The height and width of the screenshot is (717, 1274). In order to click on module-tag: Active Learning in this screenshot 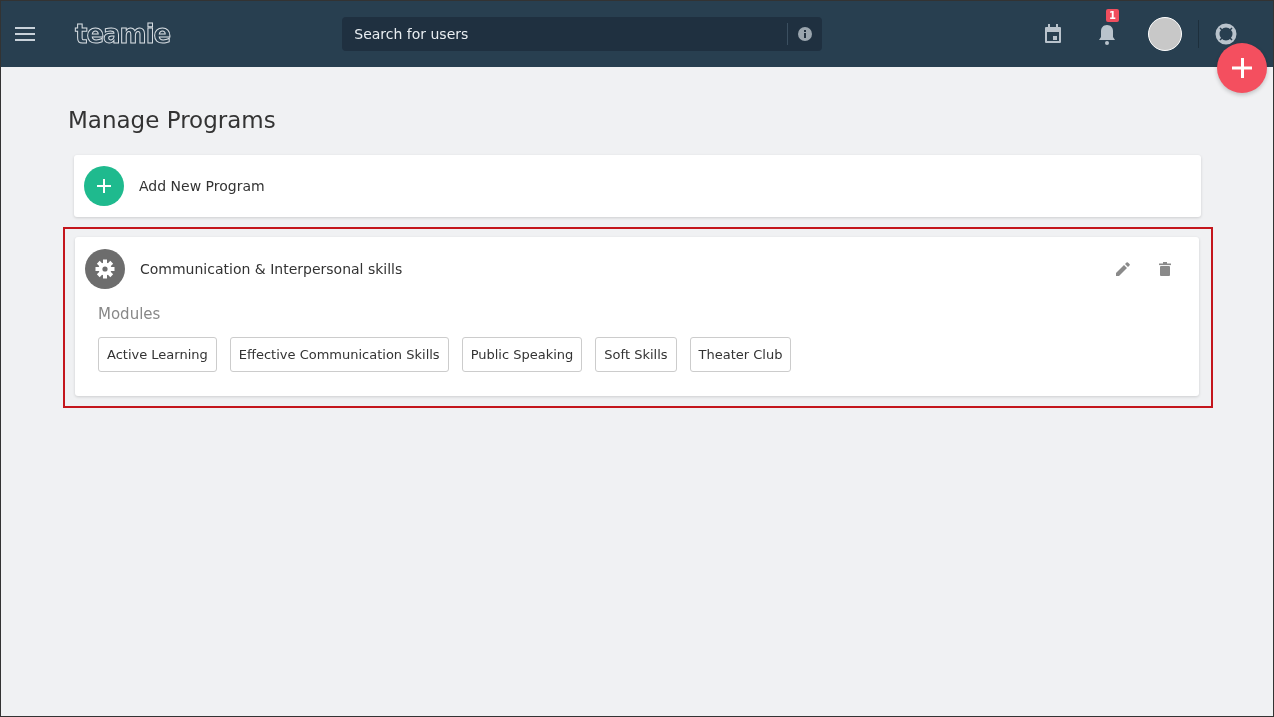, I will do `click(157, 354)`.